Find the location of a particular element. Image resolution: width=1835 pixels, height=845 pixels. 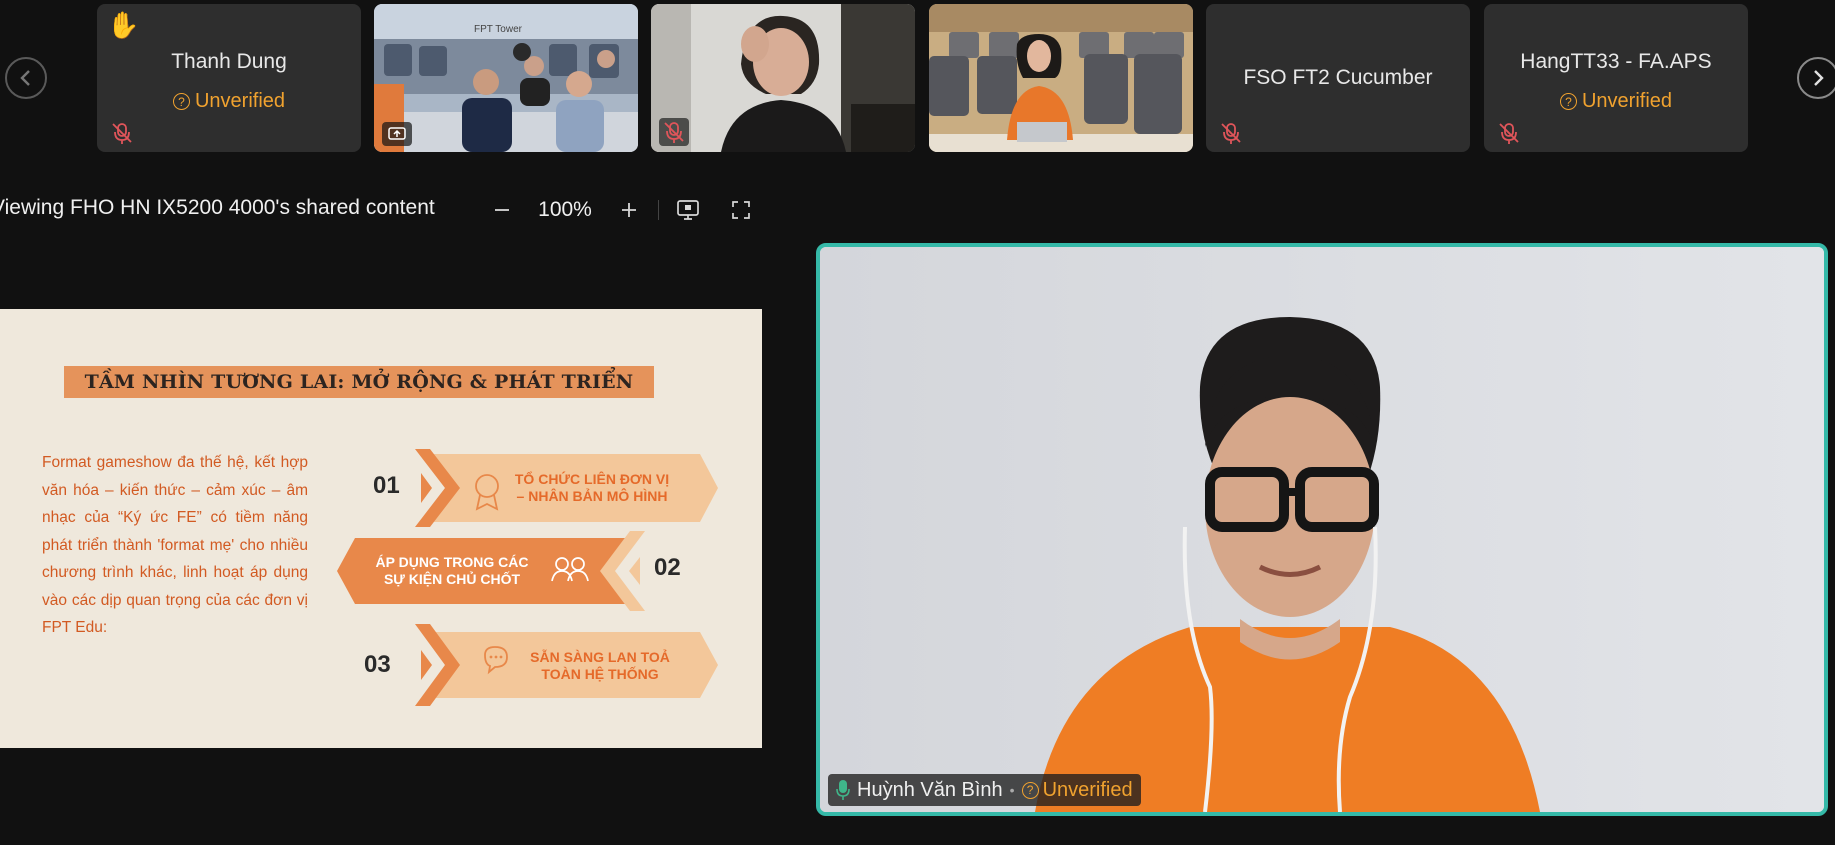

chevron-right-icon is located at coordinates (1819, 78).